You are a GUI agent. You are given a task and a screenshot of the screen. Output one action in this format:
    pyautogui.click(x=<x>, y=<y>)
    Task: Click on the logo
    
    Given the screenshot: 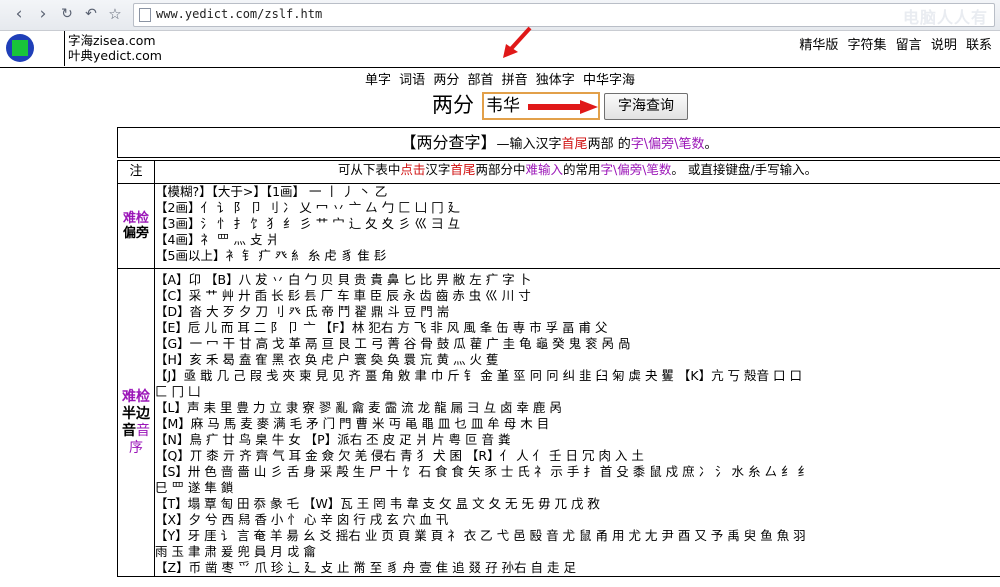 What is the action you would take?
    pyautogui.click(x=32, y=48)
    